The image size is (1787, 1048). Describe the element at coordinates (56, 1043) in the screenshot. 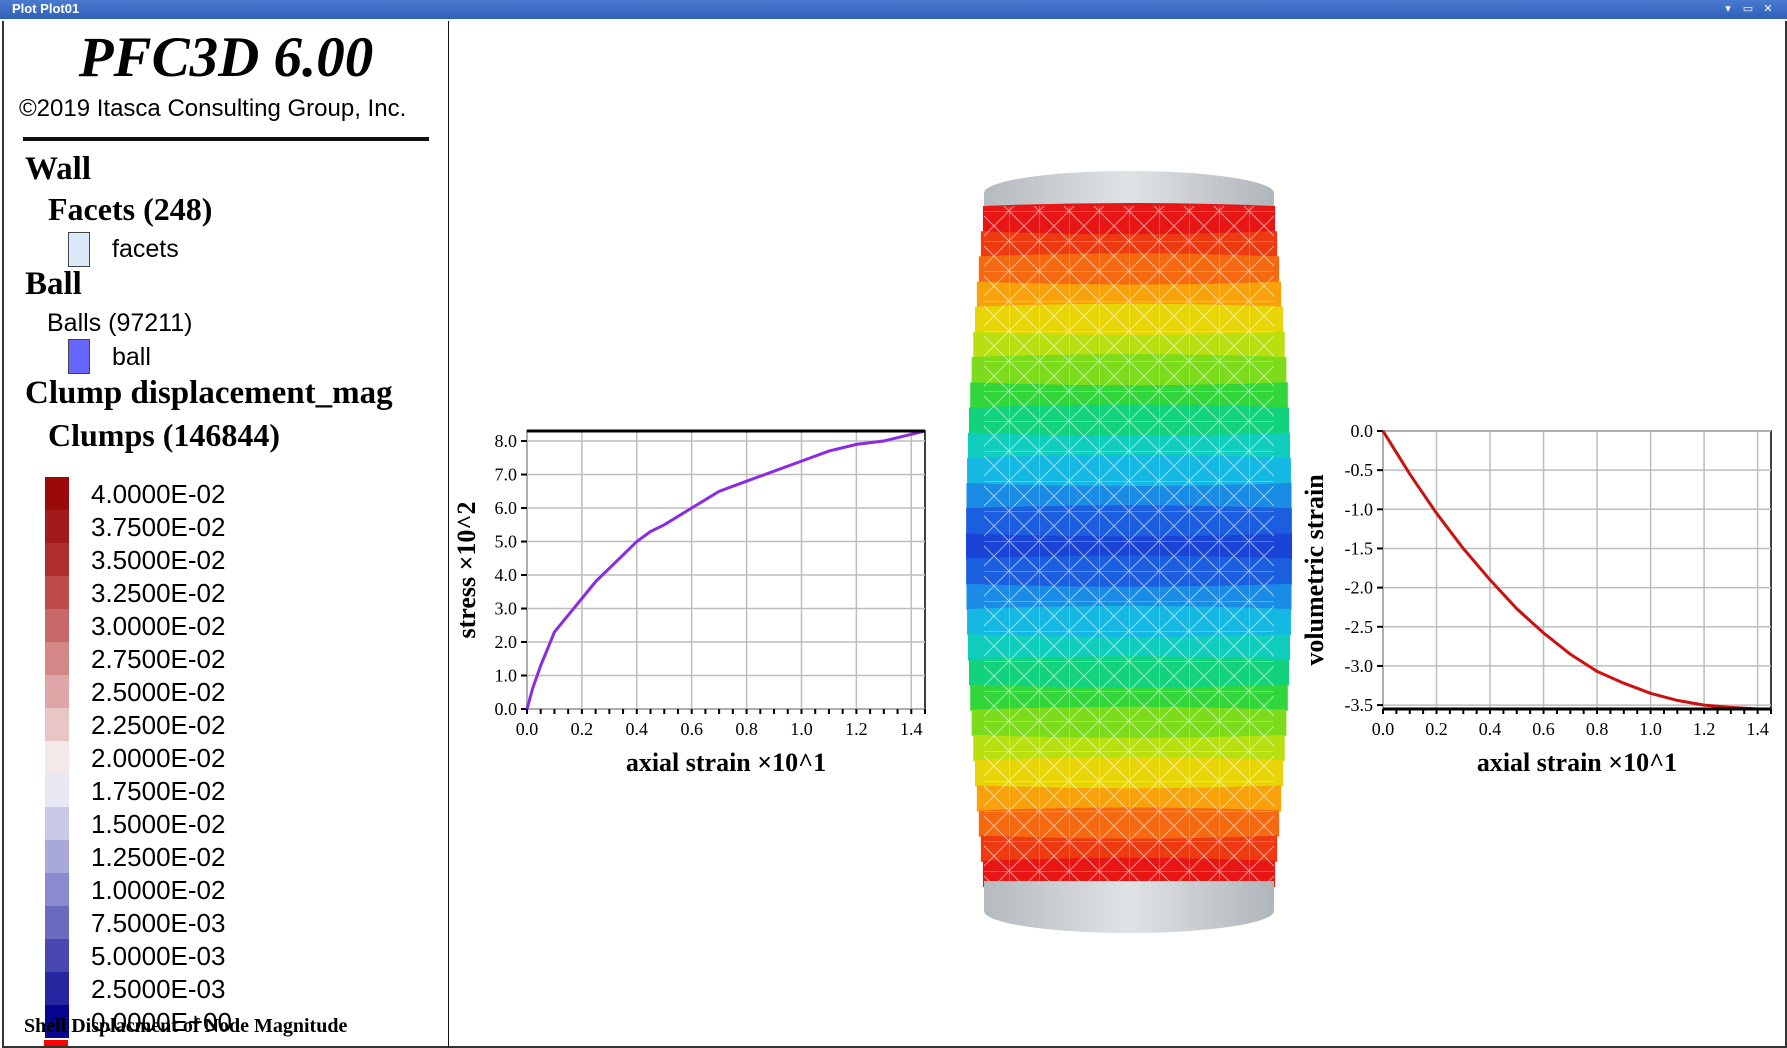

I see `shell-swatch` at that location.